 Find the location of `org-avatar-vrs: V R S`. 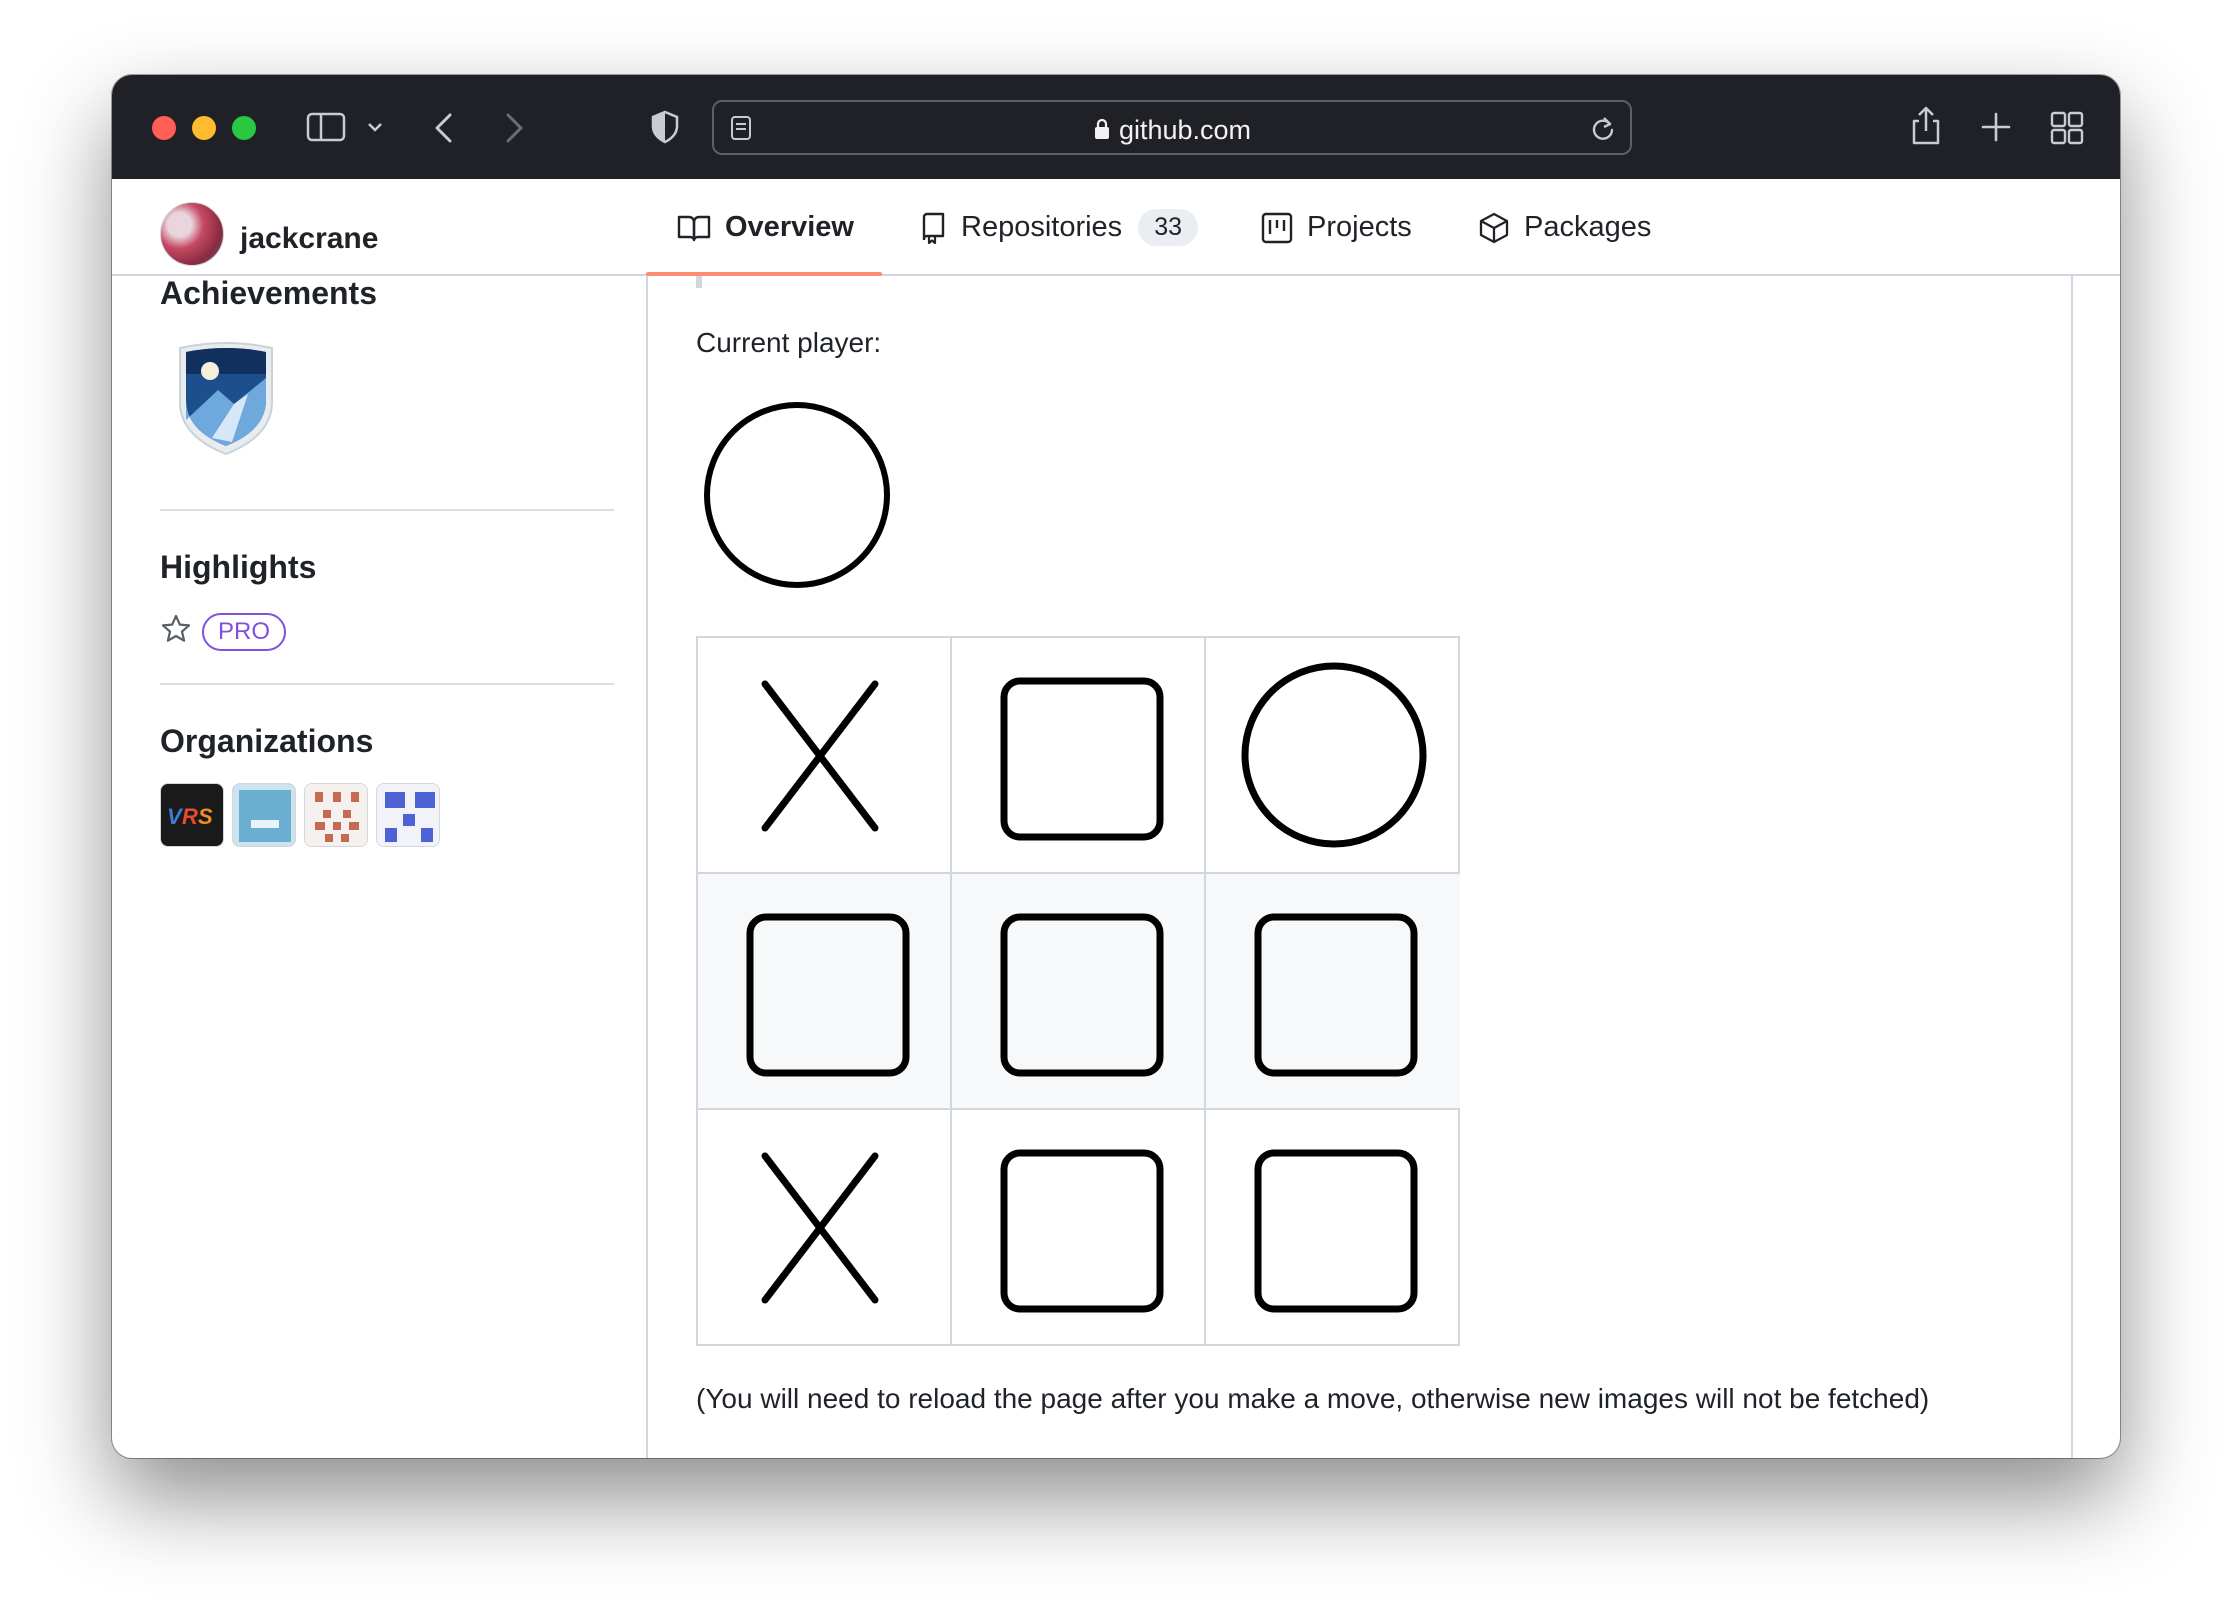

org-avatar-vrs: V R S is located at coordinates (192, 815).